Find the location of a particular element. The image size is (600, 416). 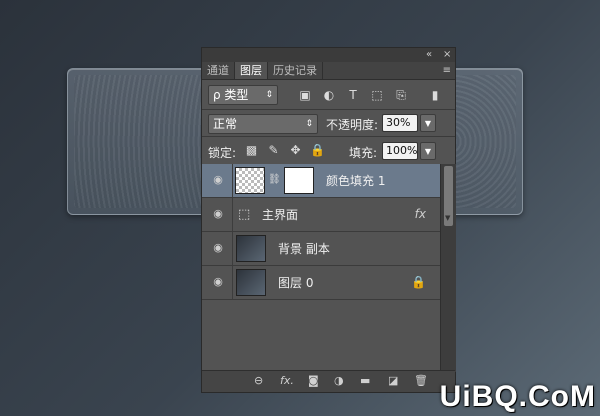

lock-transparent-icon: ▩ is located at coordinates (251, 150).